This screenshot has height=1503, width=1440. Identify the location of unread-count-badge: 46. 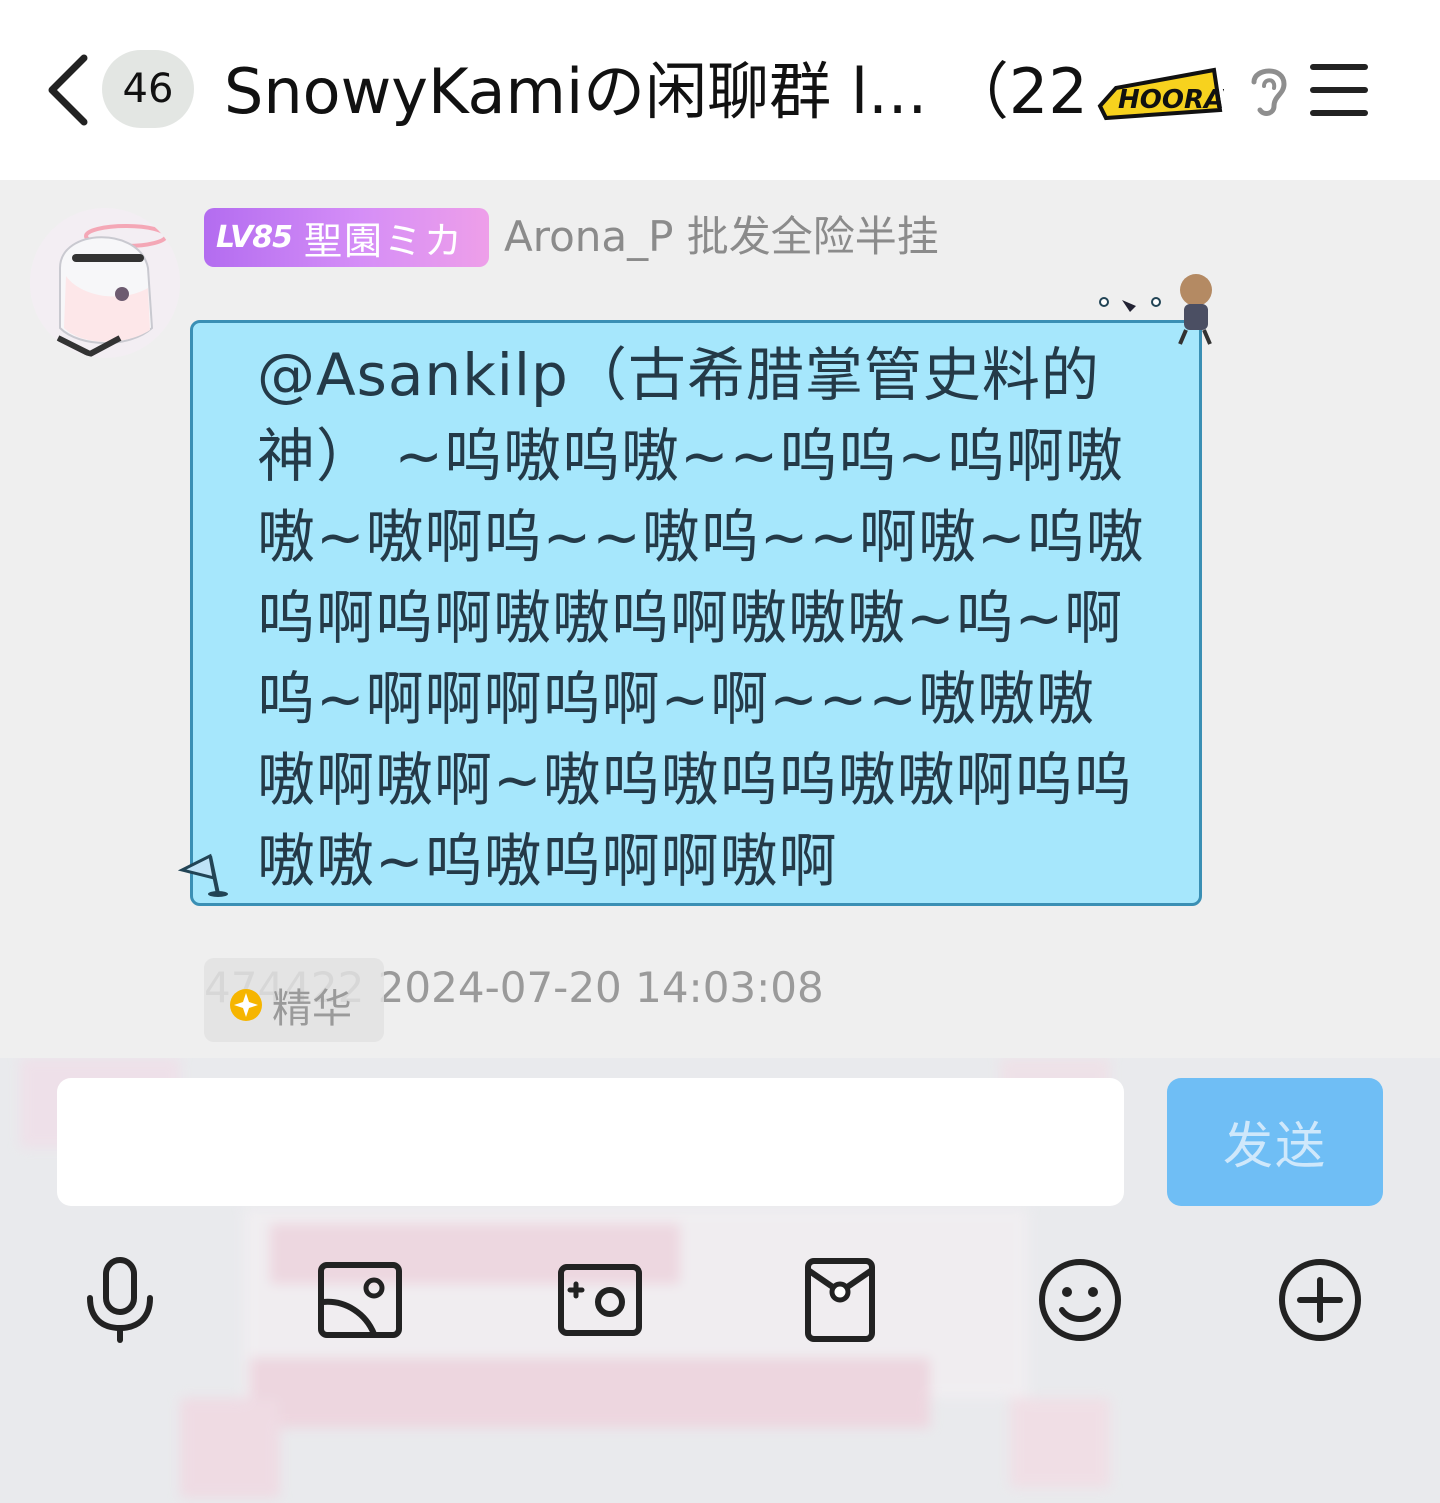
(148, 89).